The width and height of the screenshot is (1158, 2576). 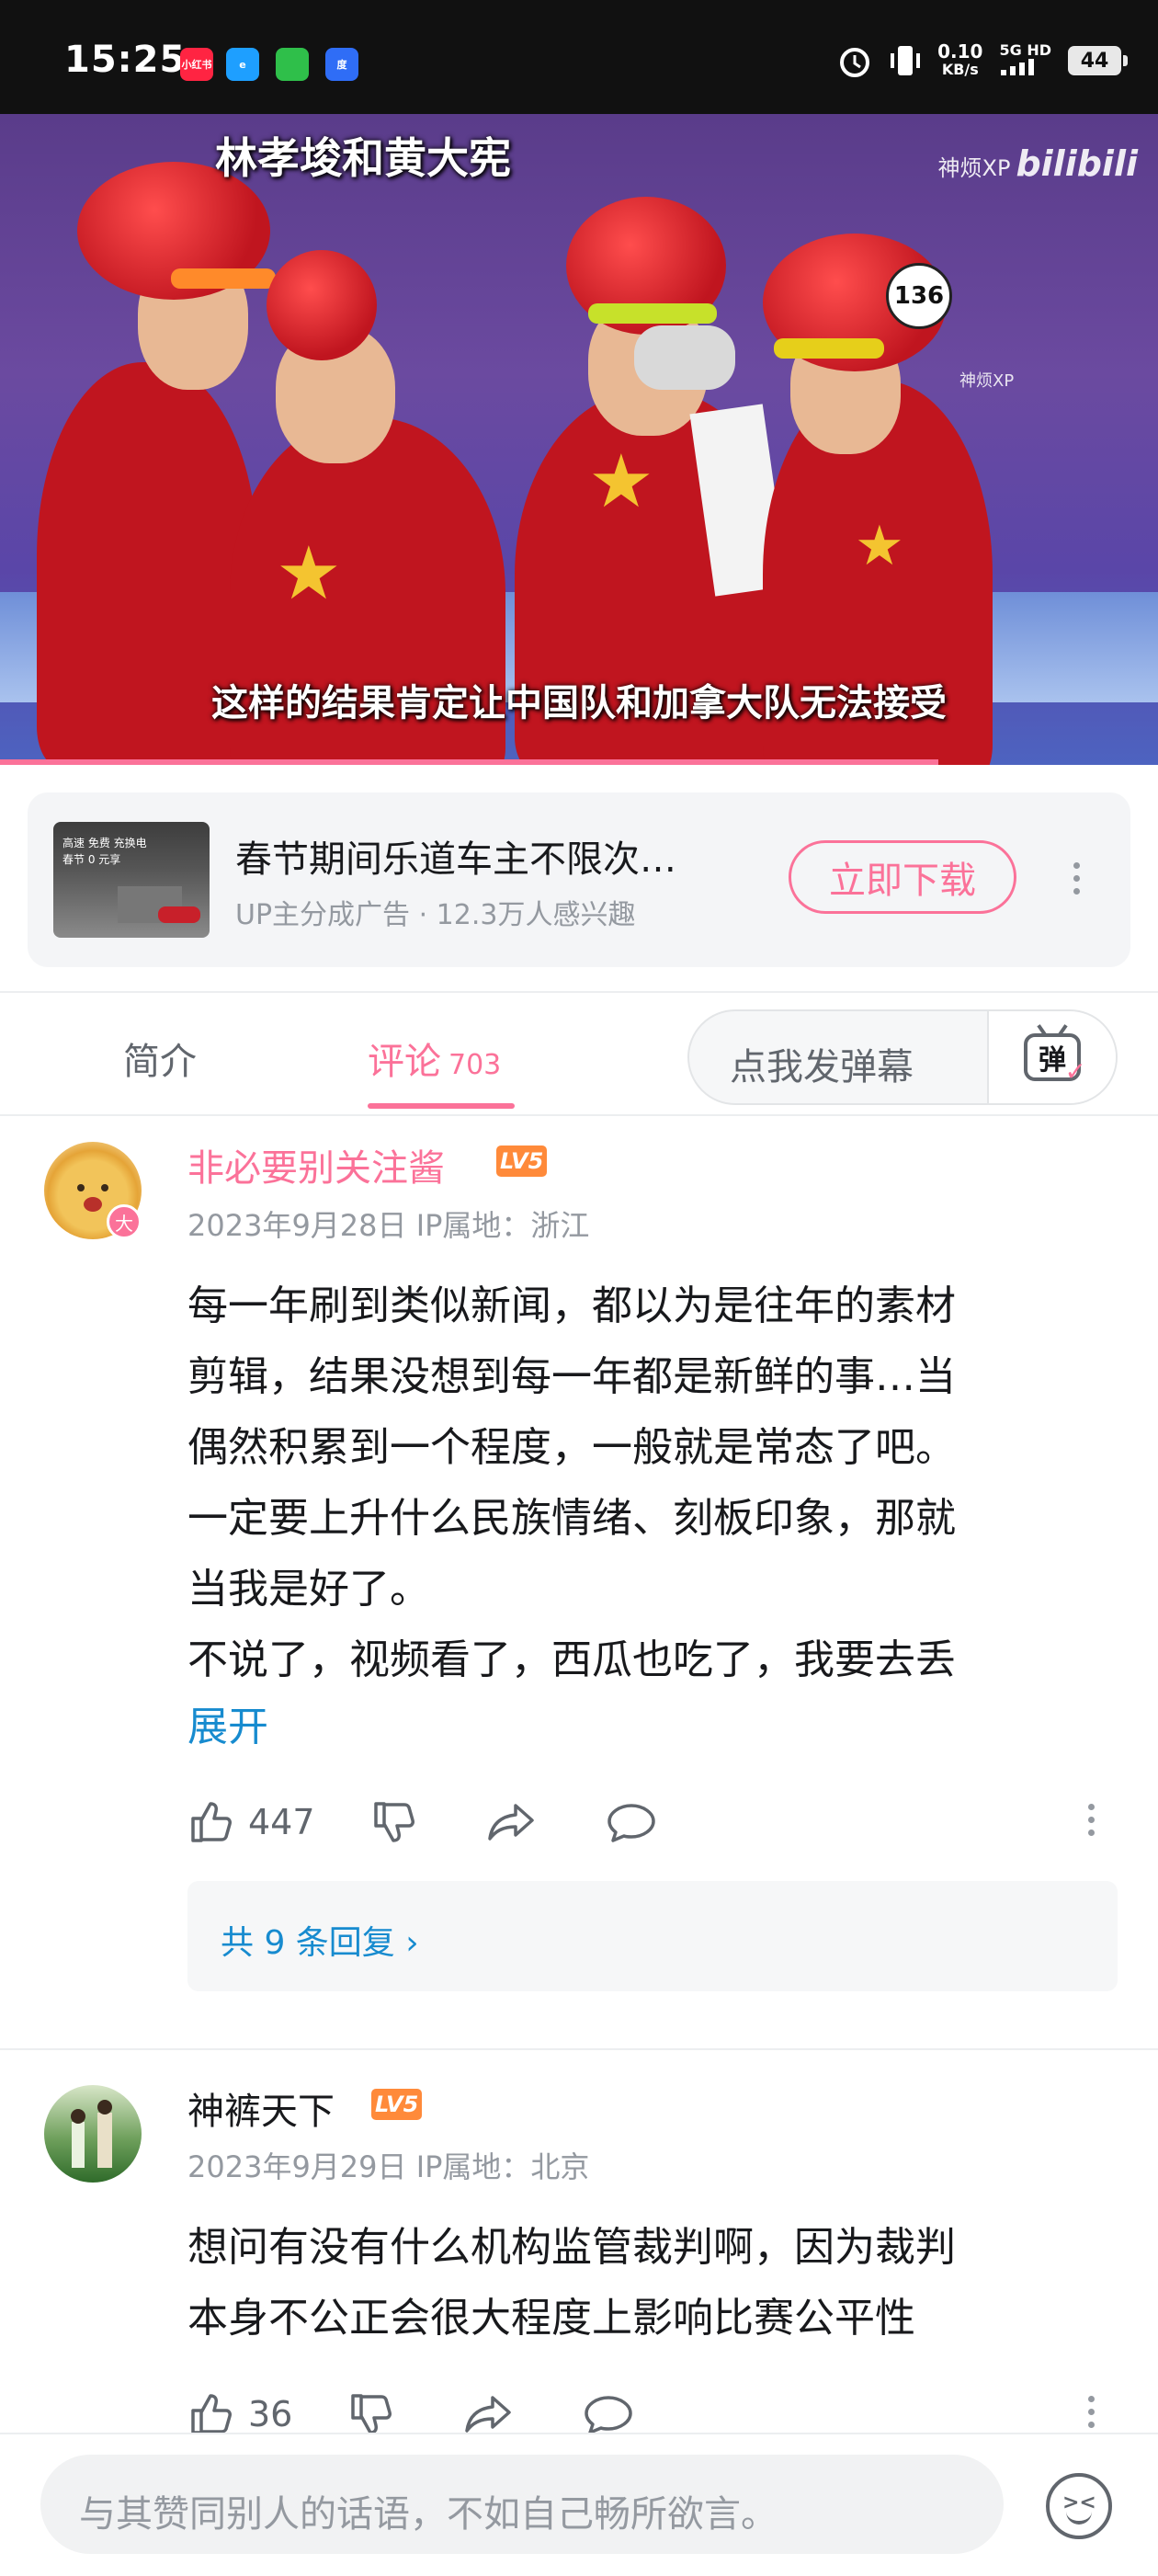 I want to click on comment-username: 神裤天下, so click(x=261, y=2108).